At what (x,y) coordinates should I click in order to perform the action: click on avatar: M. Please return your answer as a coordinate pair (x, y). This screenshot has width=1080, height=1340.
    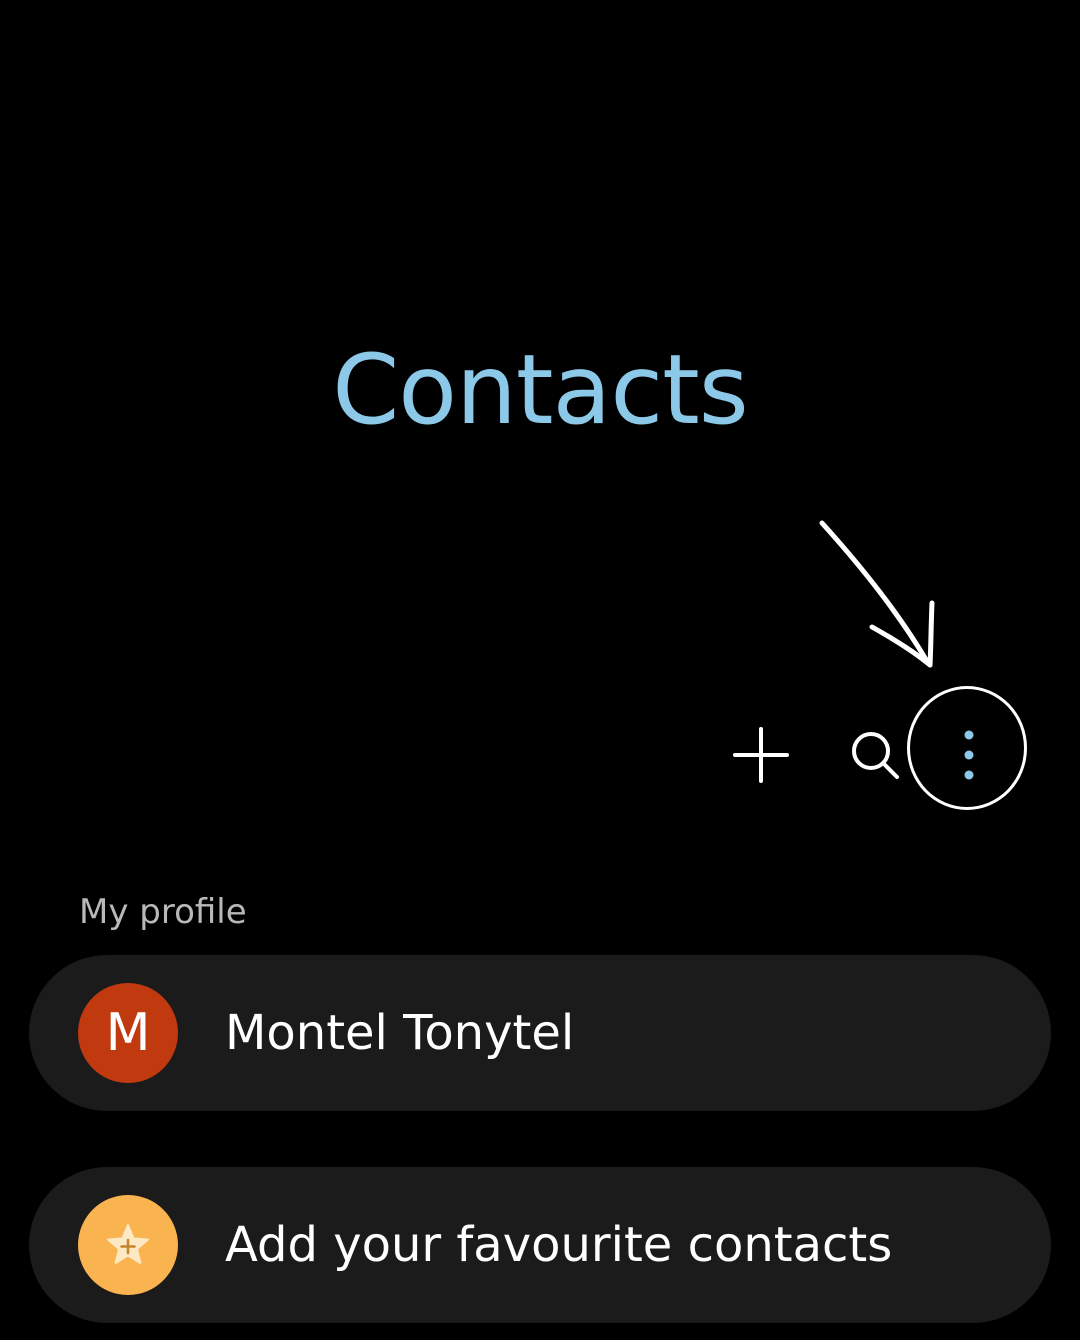
    Looking at the image, I should click on (128, 1033).